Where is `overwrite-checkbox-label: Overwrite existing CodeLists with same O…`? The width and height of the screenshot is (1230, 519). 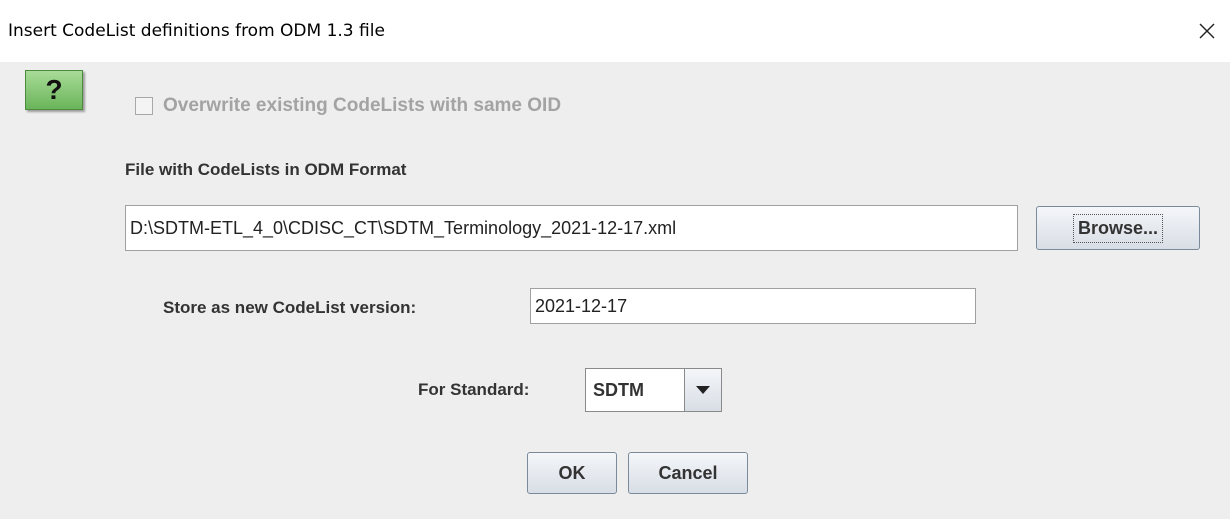
overwrite-checkbox-label: Overwrite existing CodeLists with same O… is located at coordinates (362, 105).